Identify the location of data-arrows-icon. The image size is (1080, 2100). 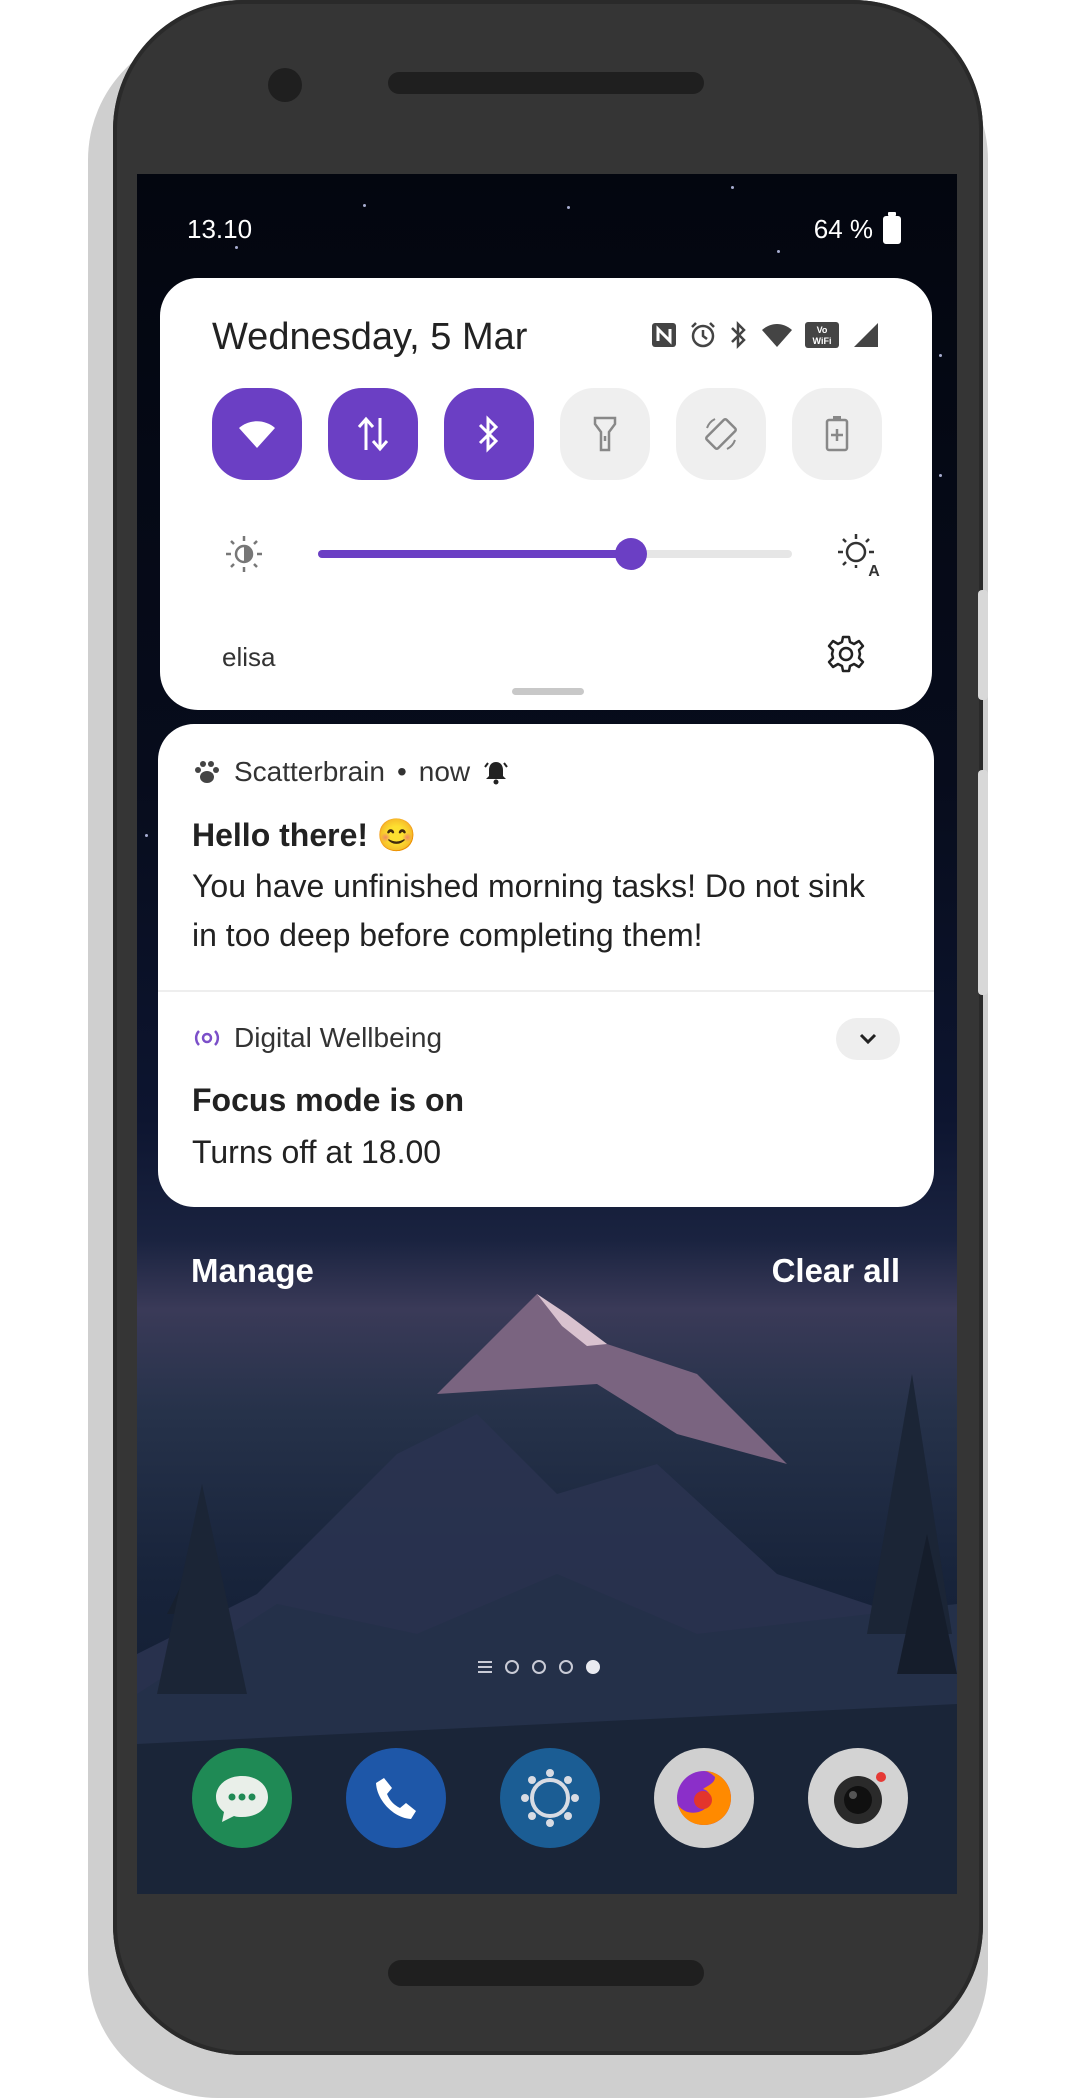
(373, 434).